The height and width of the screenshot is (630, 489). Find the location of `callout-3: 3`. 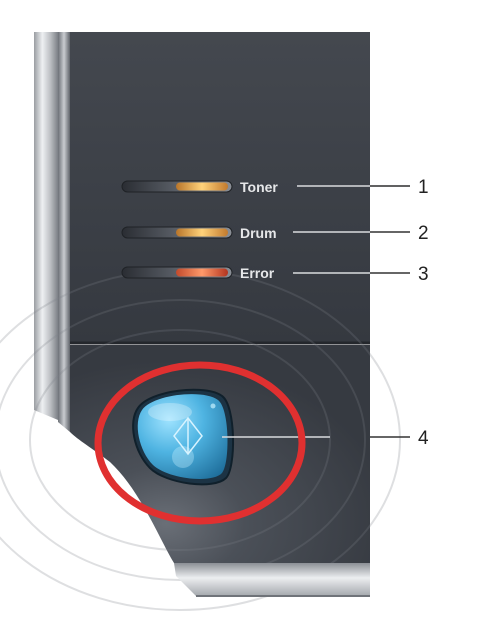

callout-3: 3 is located at coordinates (423, 274).